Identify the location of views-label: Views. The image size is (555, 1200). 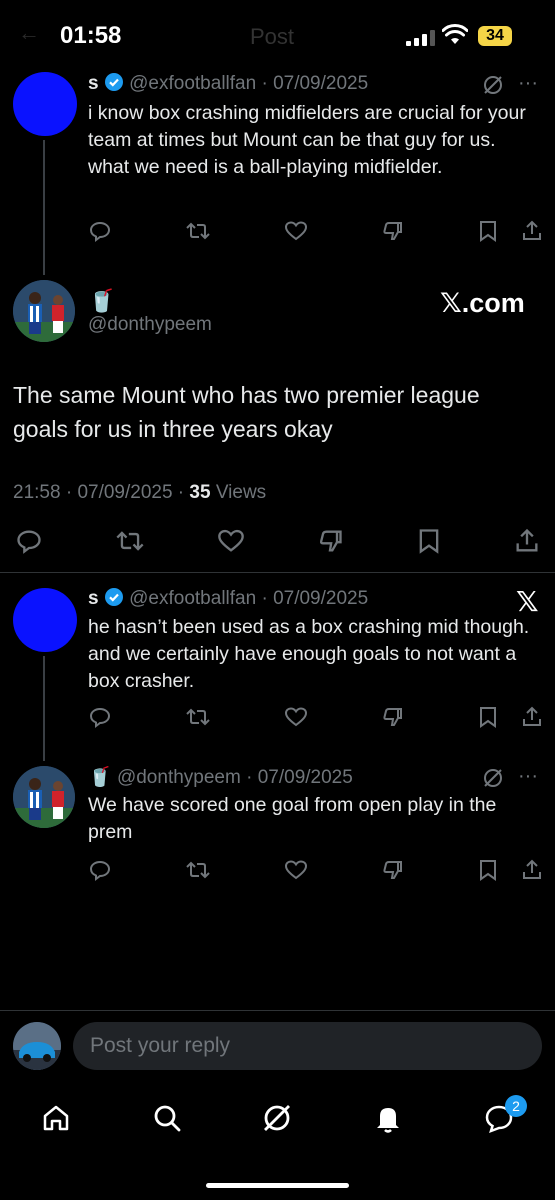
(241, 492).